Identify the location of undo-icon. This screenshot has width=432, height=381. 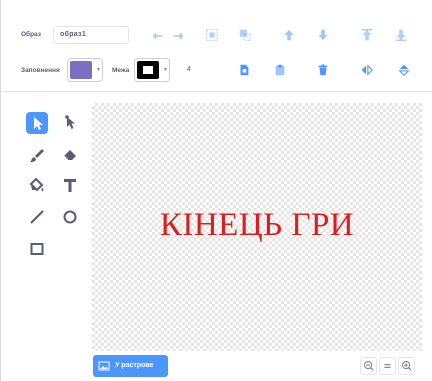
(158, 36).